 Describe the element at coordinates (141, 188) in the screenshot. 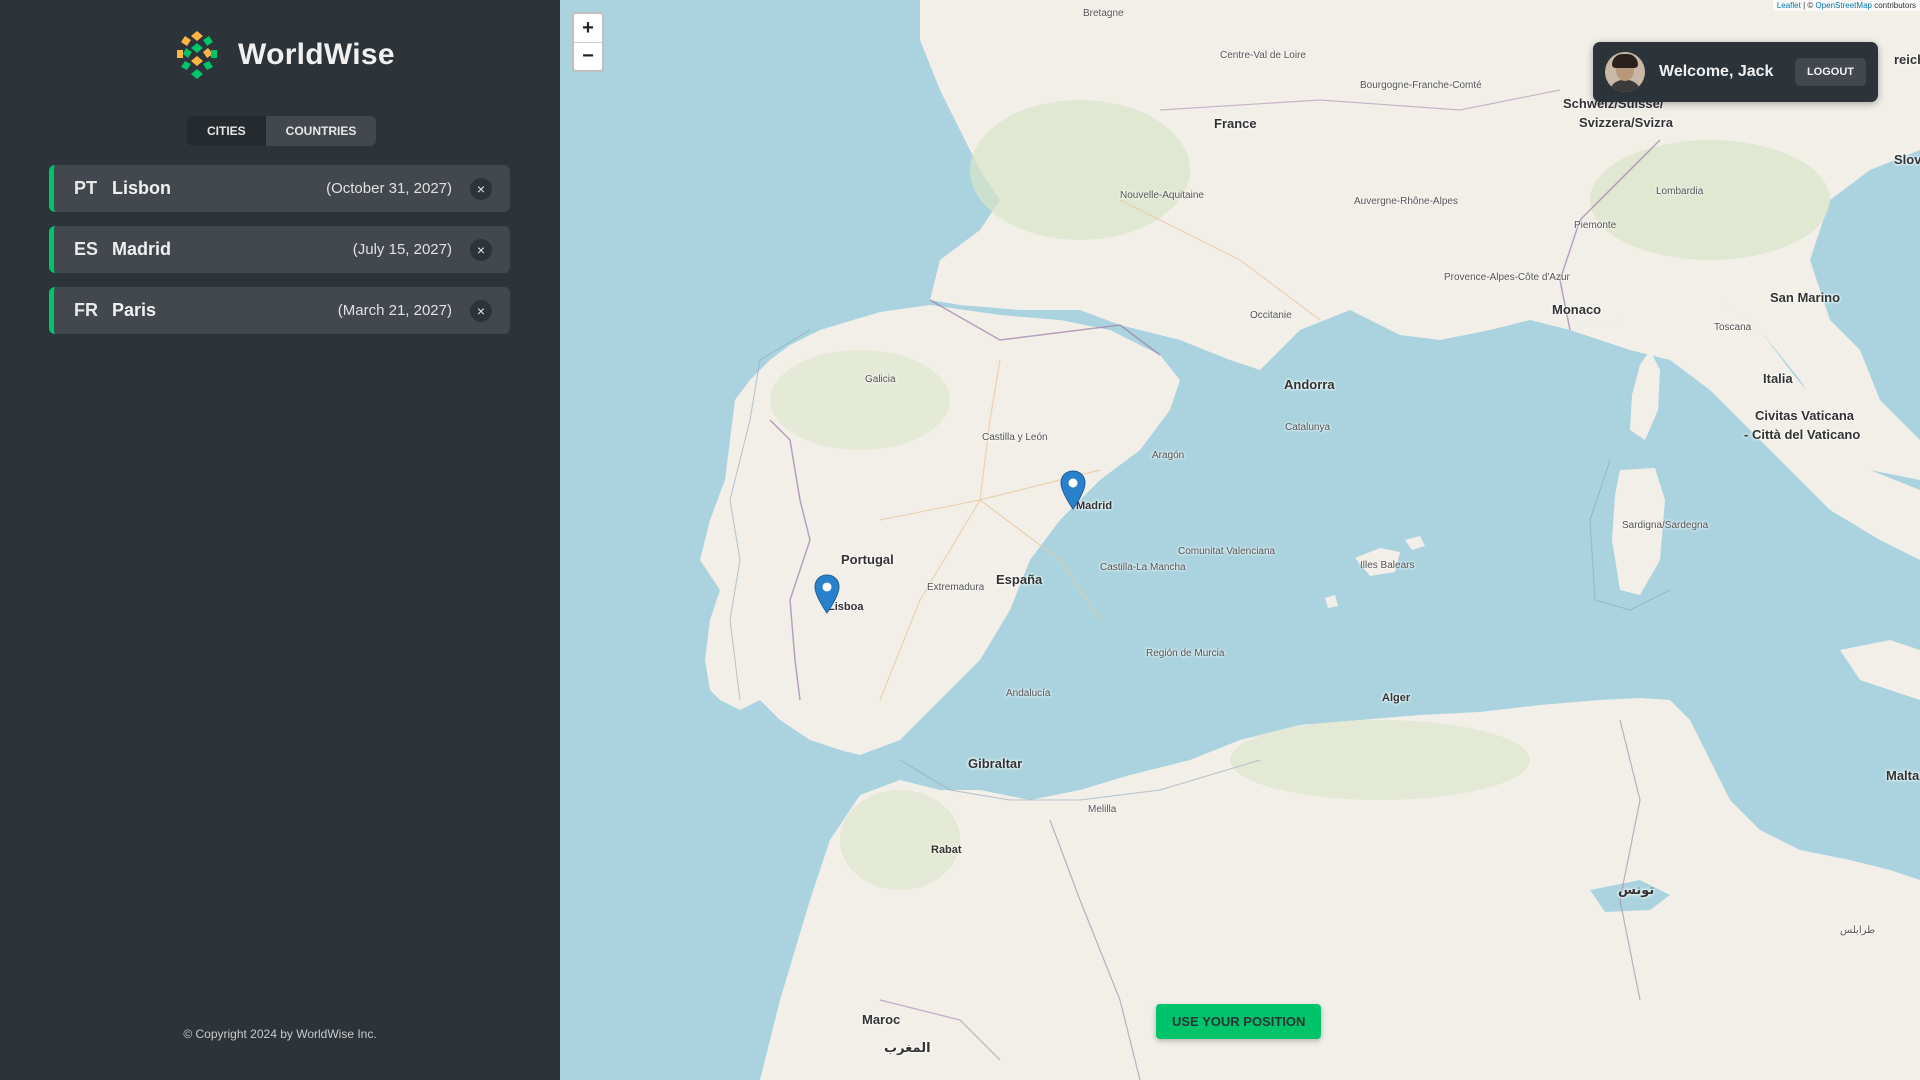

I see `city-name: Lisbon` at that location.